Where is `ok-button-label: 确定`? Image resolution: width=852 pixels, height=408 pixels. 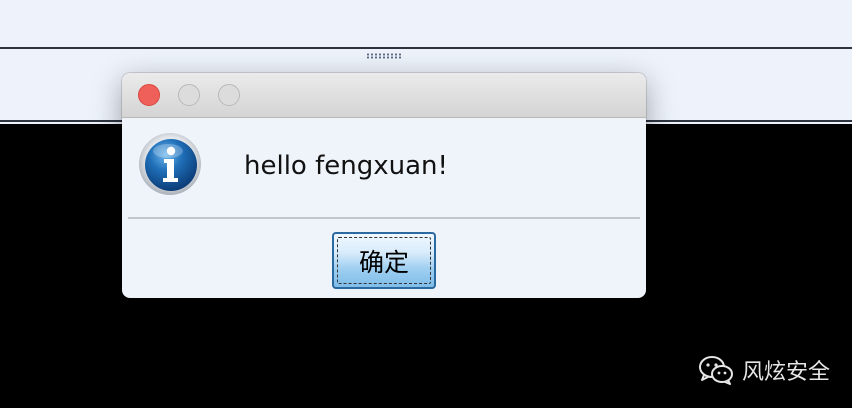 ok-button-label: 确定 is located at coordinates (383, 262).